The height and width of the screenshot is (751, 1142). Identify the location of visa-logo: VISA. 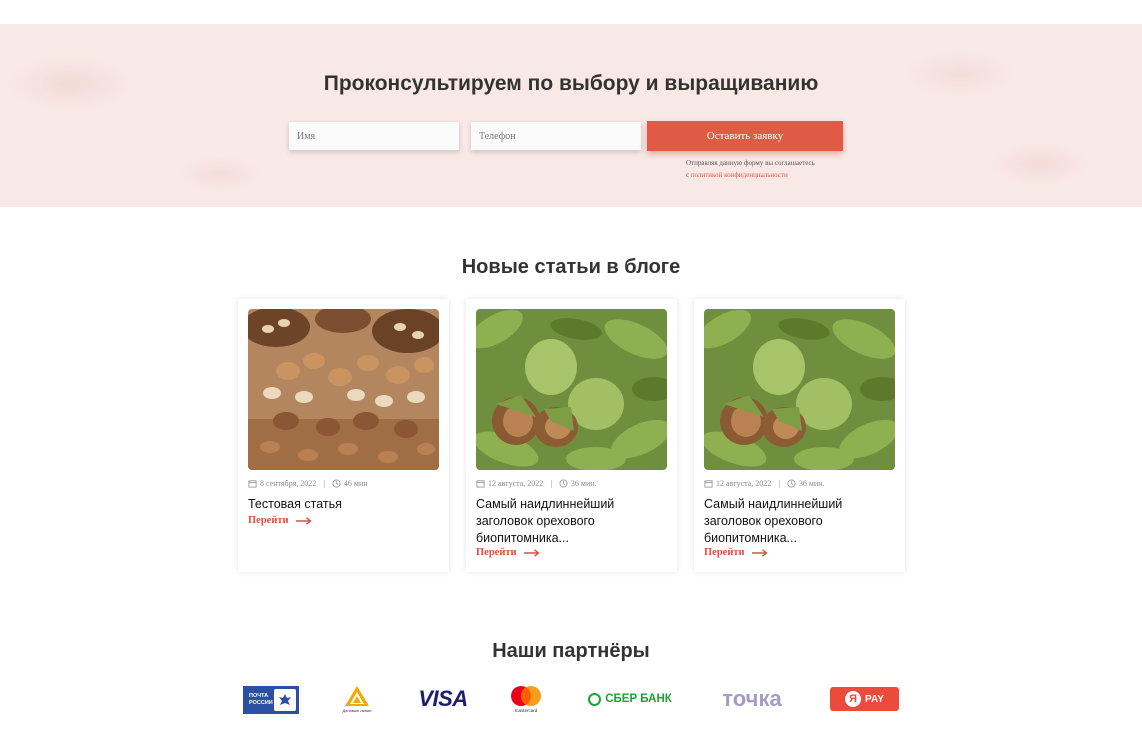
(443, 699).